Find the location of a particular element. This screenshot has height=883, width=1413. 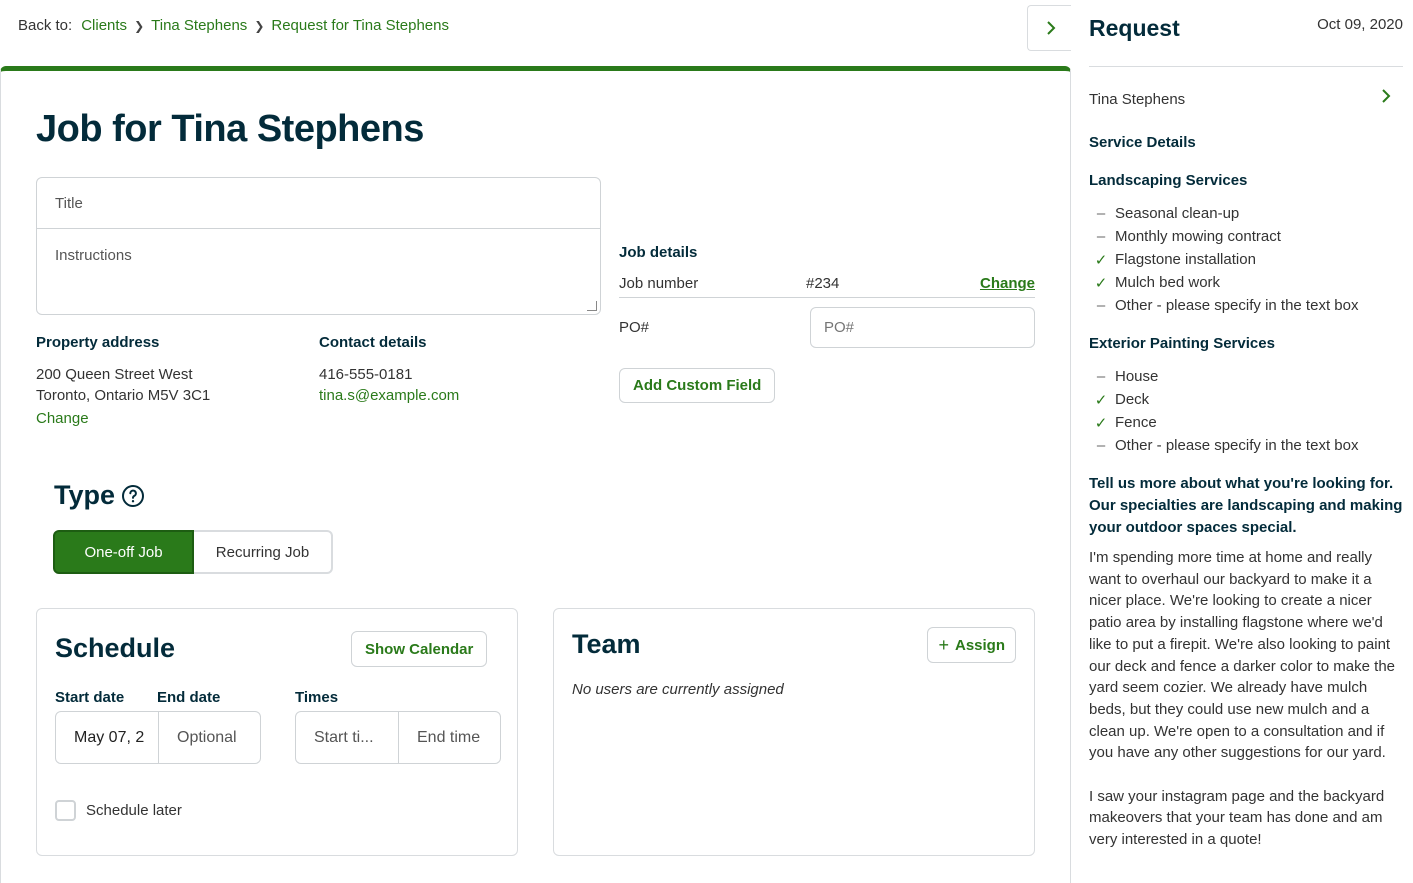

type-heading: Type is located at coordinates (99, 495).